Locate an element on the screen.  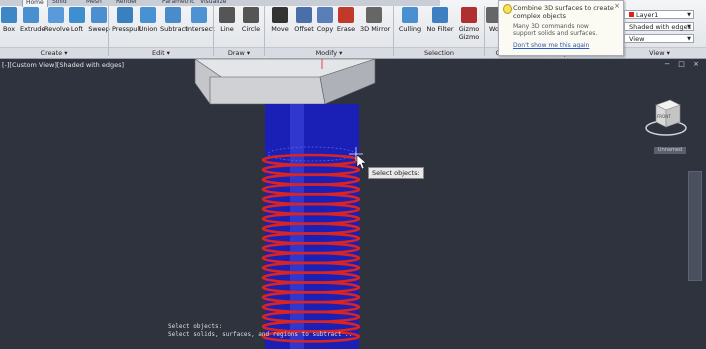
copy-tool-label: Copy is located at coordinates (325, 29).